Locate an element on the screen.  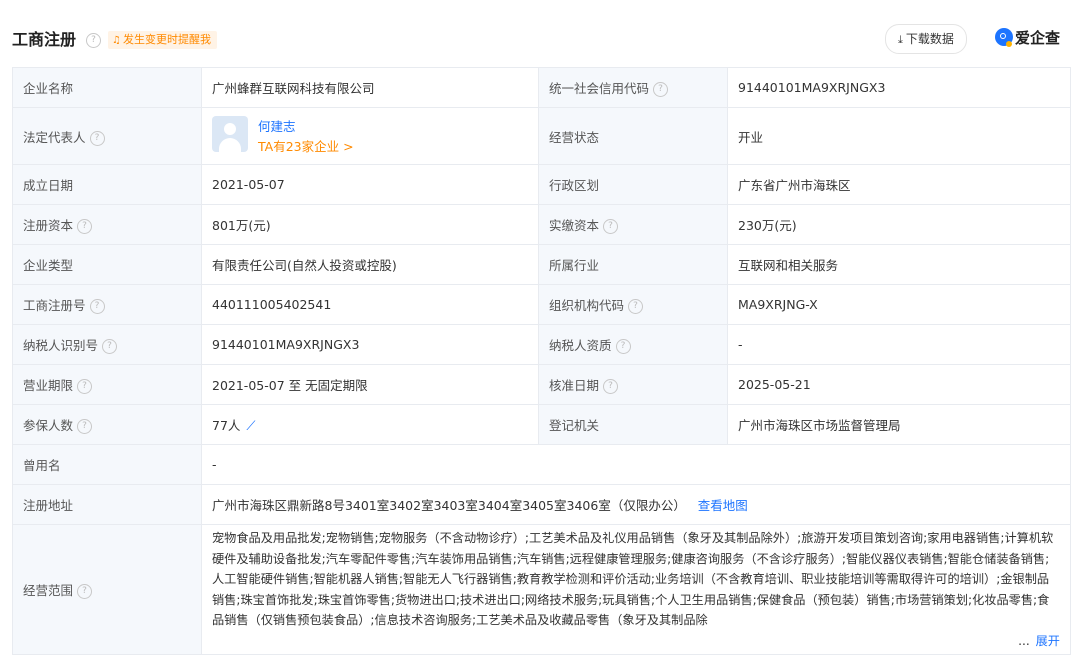
label-taxpayer-id: 纳税人识别号 ? is located at coordinates (107, 344).